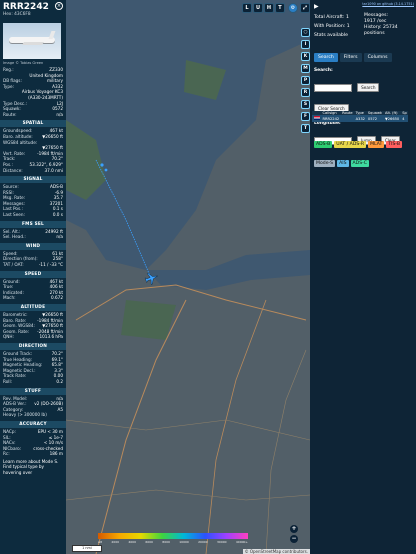  I want to click on detail-label: QNH:, so click(8, 337).